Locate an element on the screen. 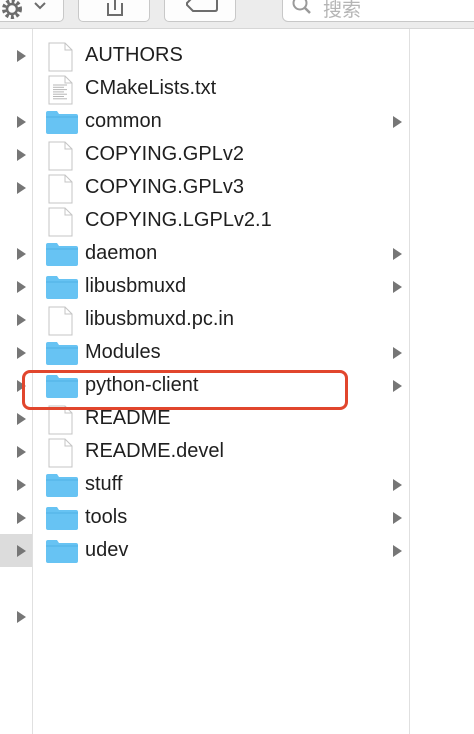 The width and height of the screenshot is (474, 734). file-row-copying-gplv2: COPYING.GPLv2 is located at coordinates (221, 154).